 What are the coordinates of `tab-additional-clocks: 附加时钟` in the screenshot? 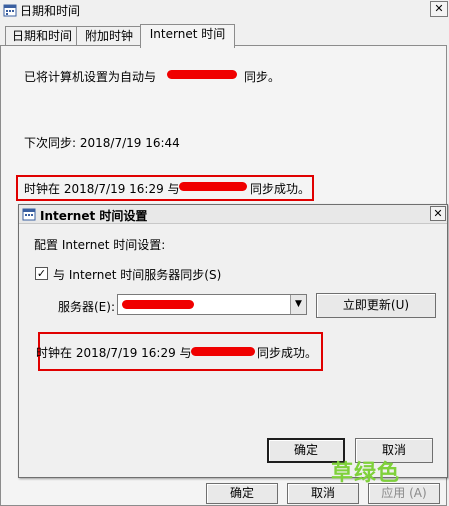 It's located at (109, 36).